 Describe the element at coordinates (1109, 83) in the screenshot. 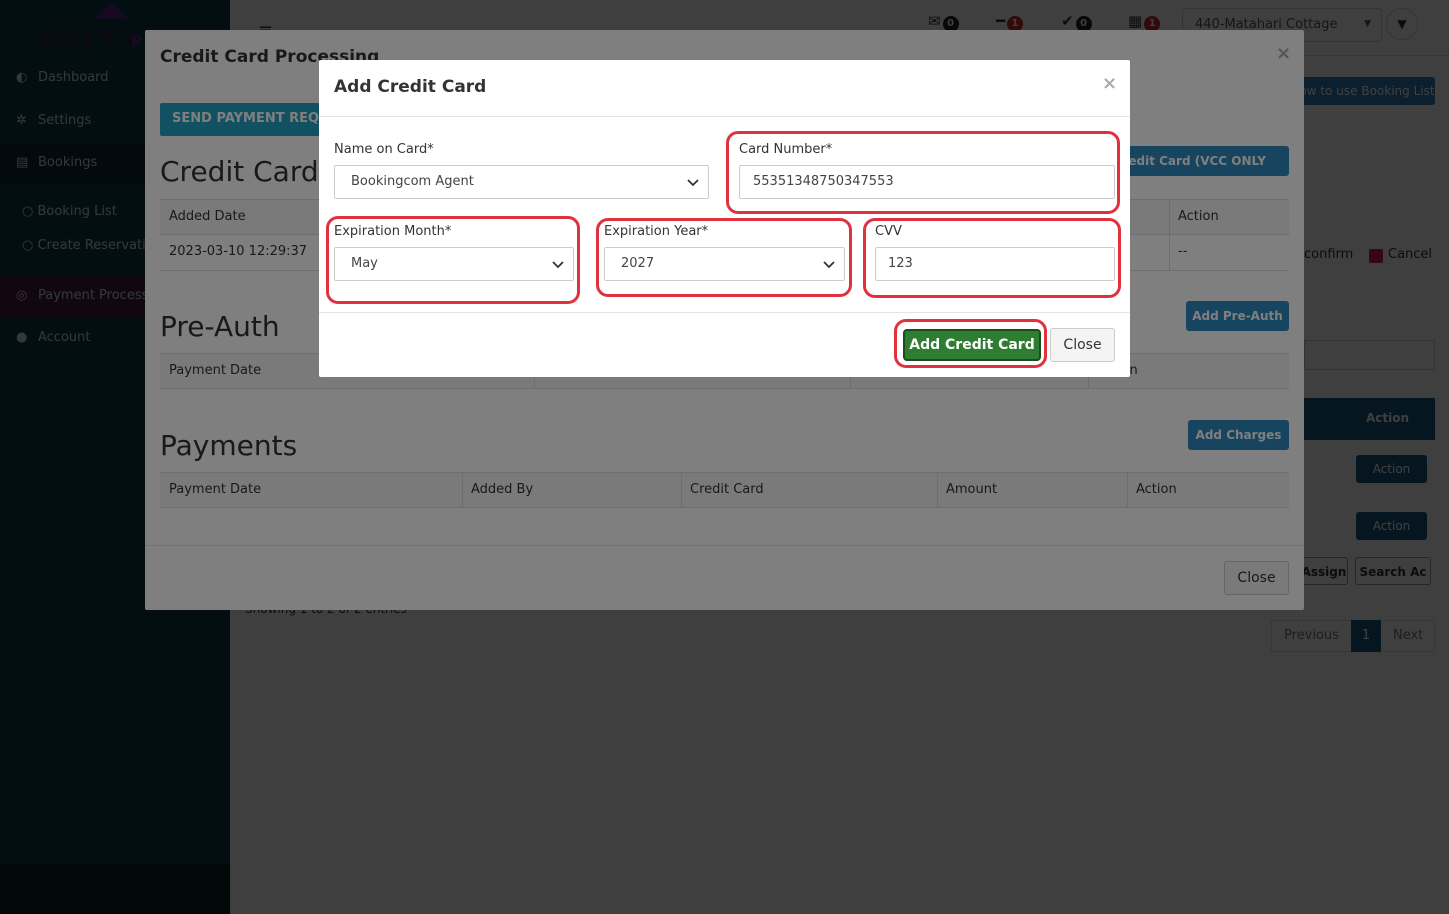

I see `close-icon: ×` at that location.